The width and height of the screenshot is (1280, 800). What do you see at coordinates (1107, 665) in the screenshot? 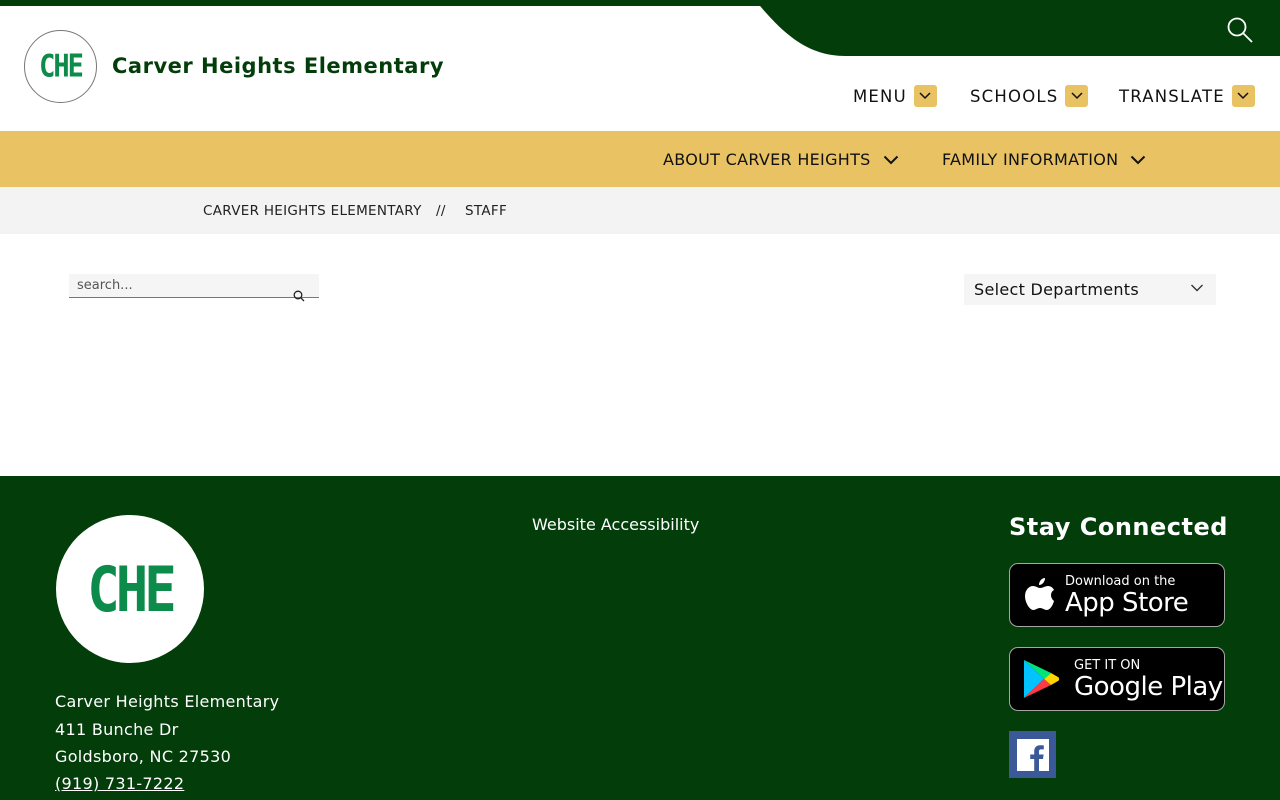
I see `google-play-small-text: GET IT ON` at bounding box center [1107, 665].